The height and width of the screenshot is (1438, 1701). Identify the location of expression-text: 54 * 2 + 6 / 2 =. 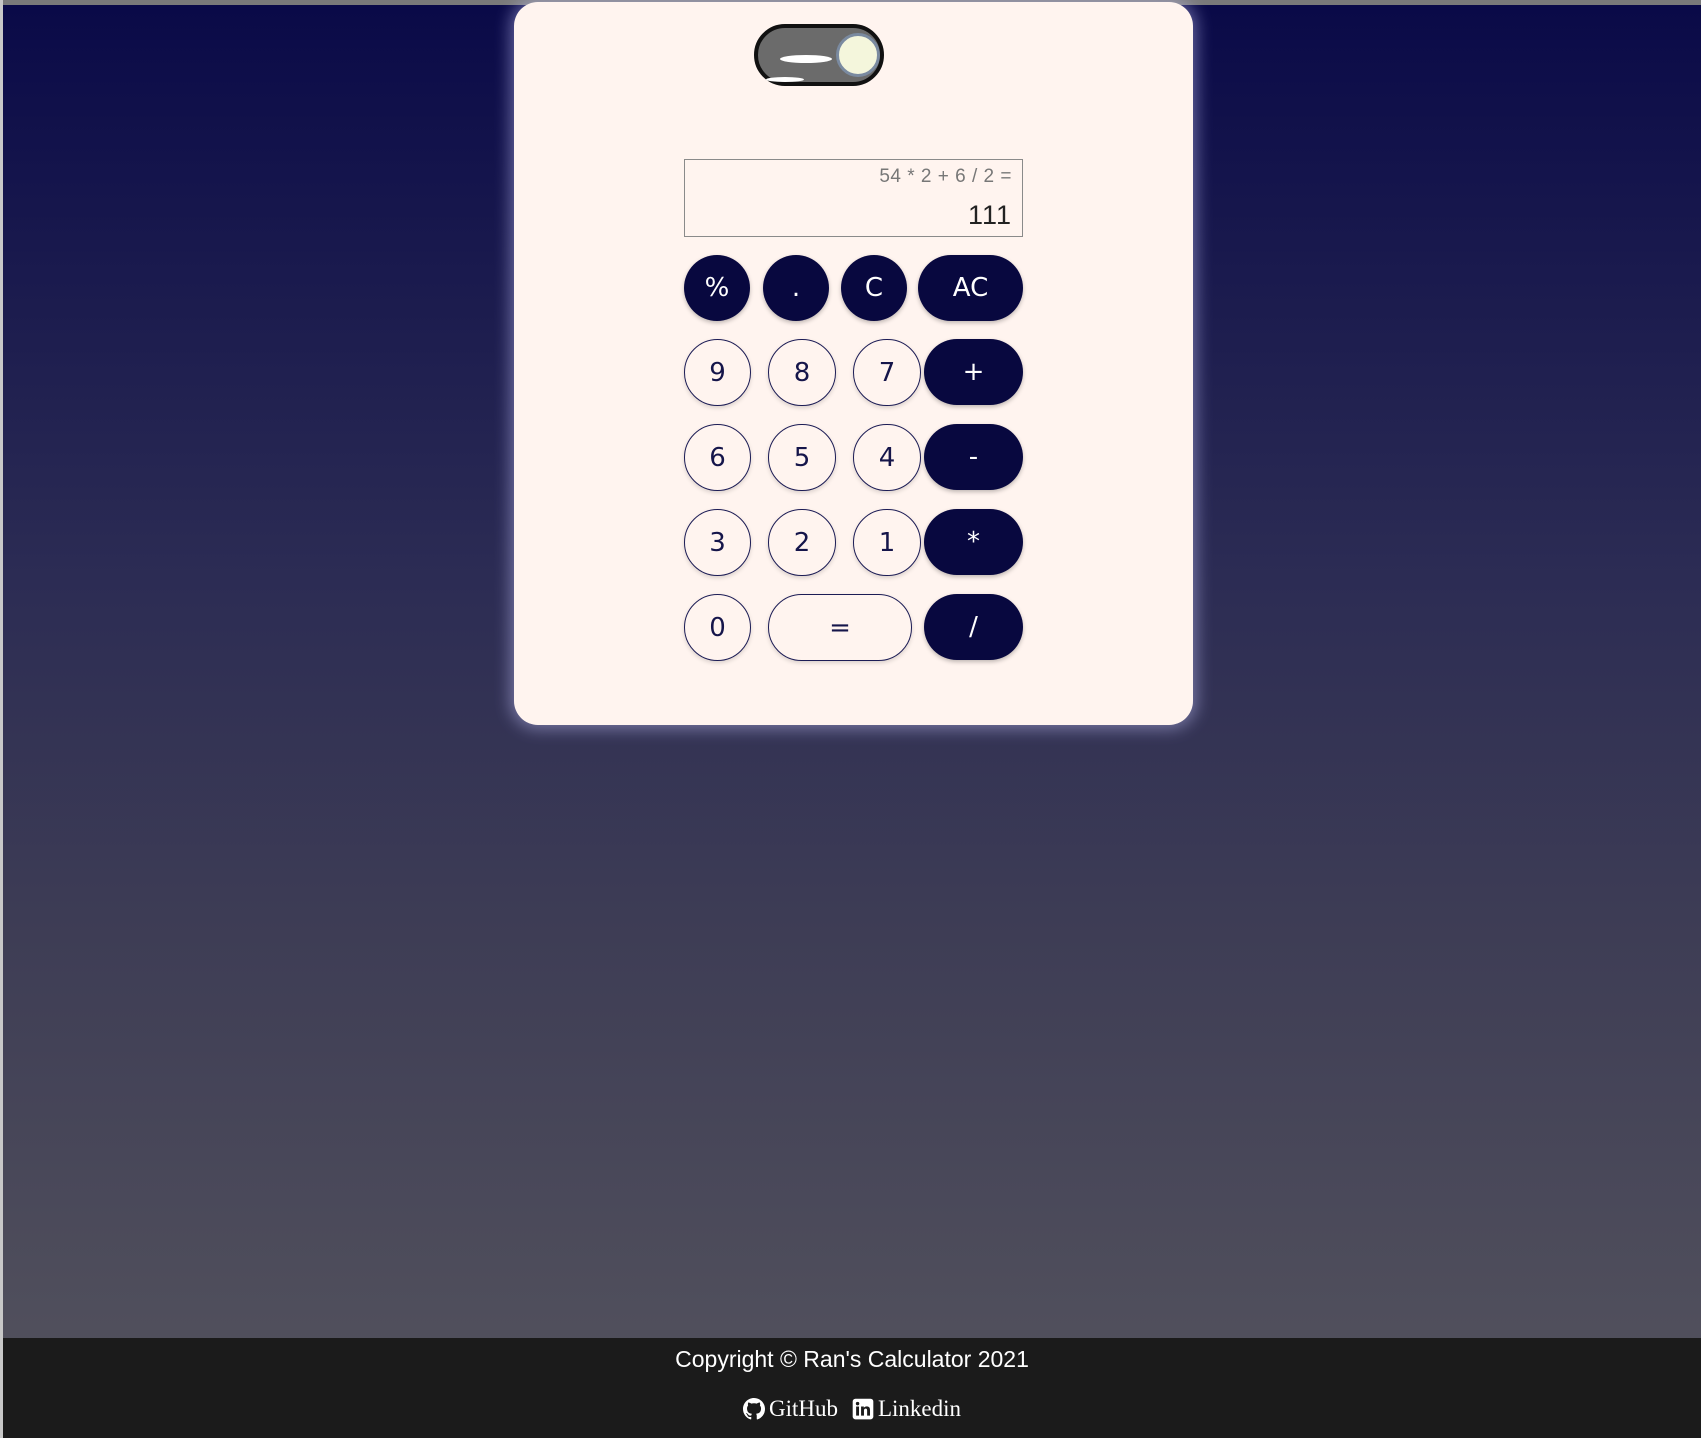
(945, 176).